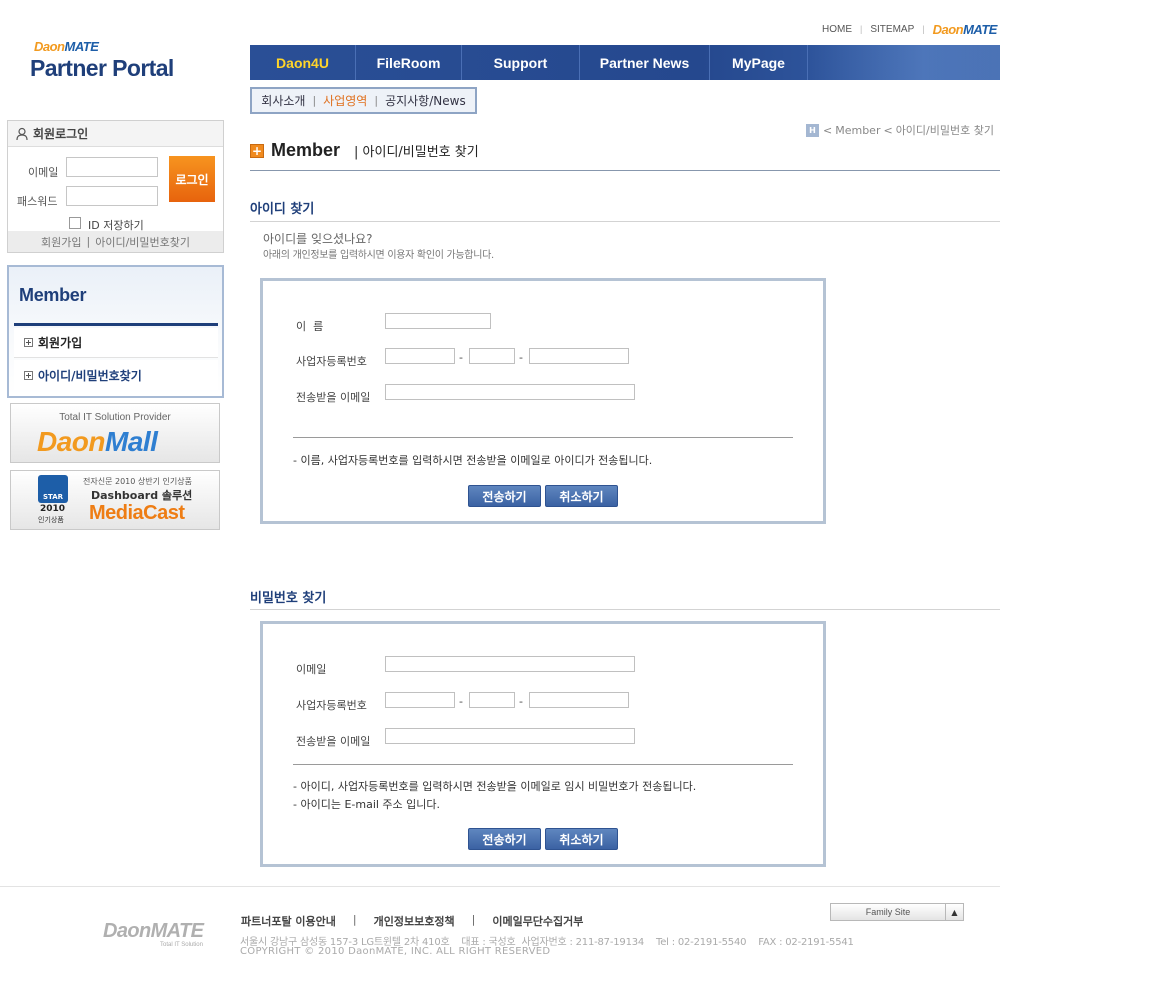  What do you see at coordinates (112, 167) in the screenshot?
I see `login-email-input` at bounding box center [112, 167].